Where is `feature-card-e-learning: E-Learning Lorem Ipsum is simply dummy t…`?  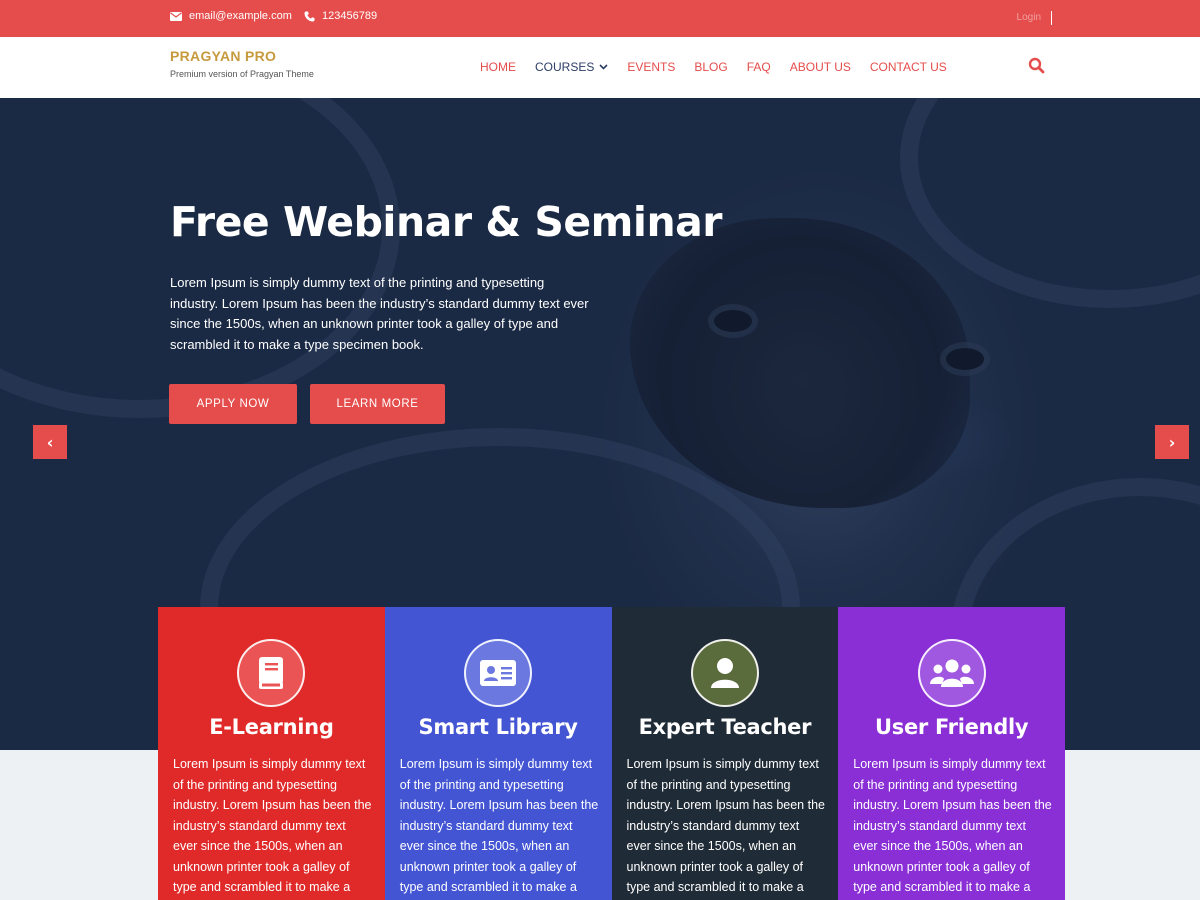 feature-card-e-learning: E-Learning Lorem Ipsum is simply dummy t… is located at coordinates (271, 753).